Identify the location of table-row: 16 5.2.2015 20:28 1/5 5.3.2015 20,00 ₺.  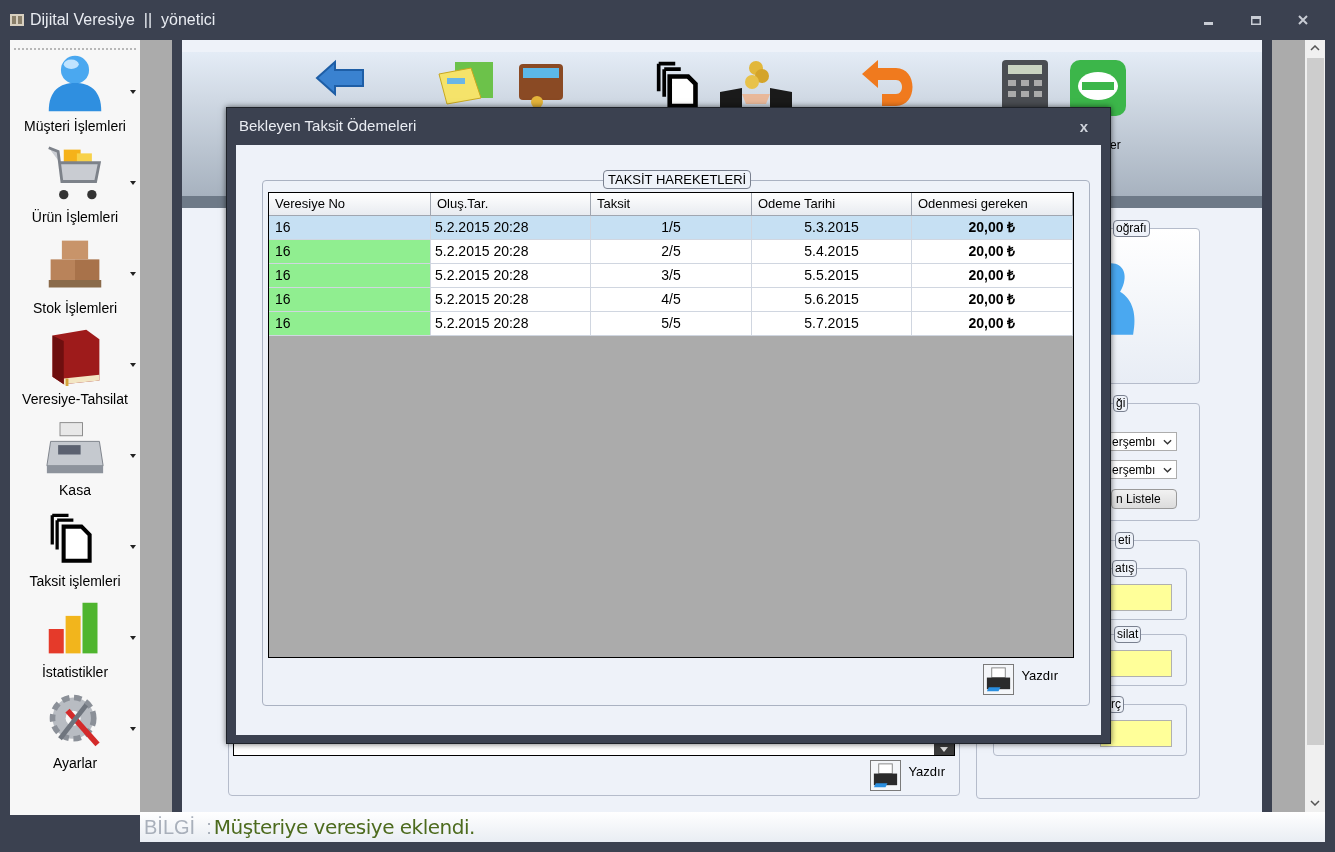
(671, 228).